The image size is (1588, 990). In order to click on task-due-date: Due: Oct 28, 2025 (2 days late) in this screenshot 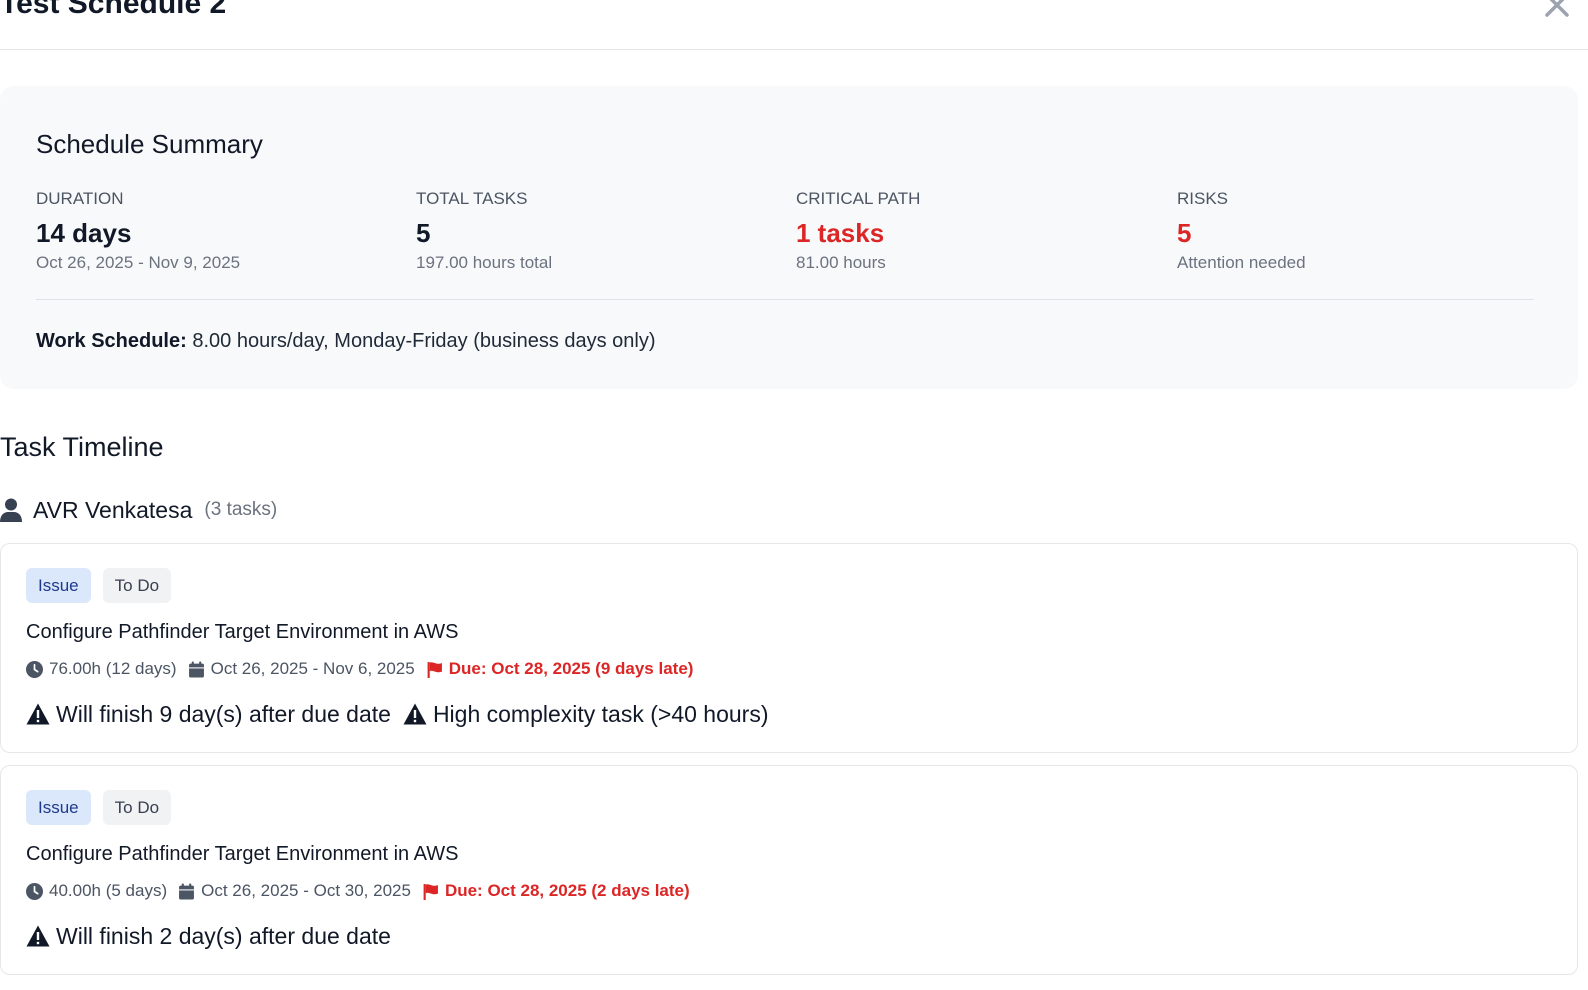, I will do `click(567, 890)`.